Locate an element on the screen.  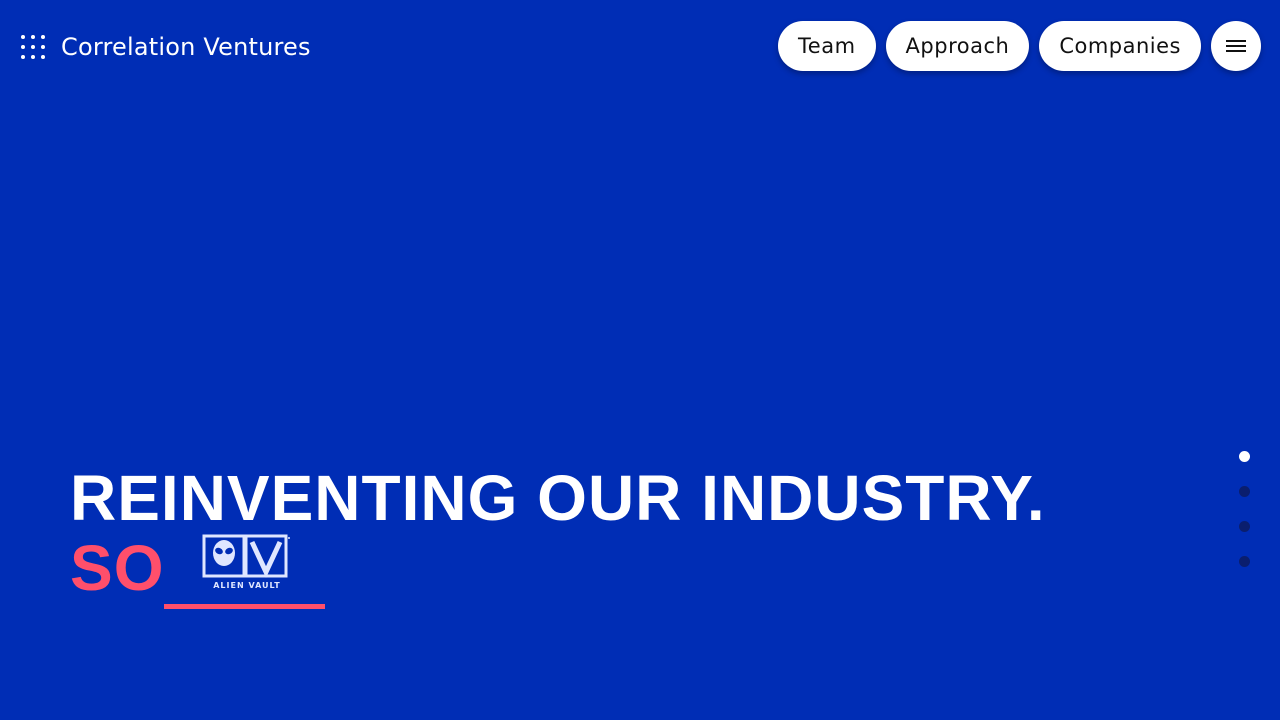
brand-logo-link: Correlation Ventures is located at coordinates (164, 47).